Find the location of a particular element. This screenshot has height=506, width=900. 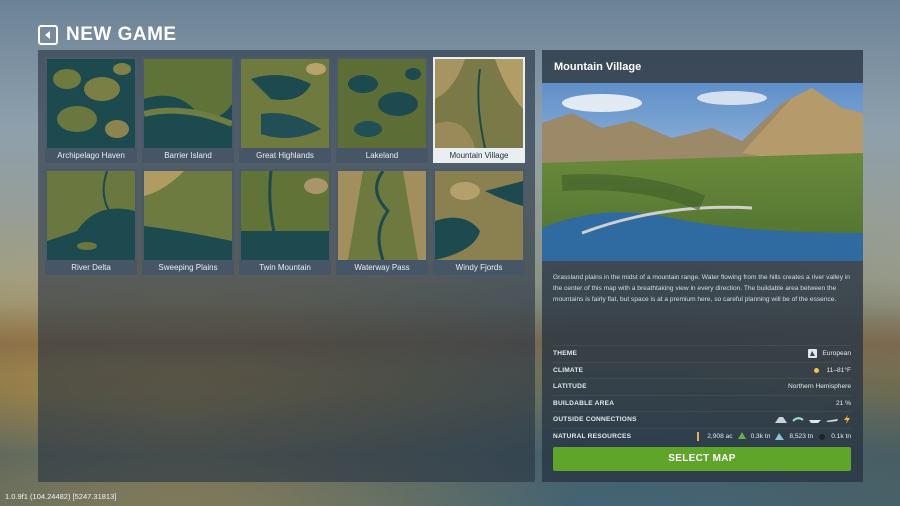

version-string: 1.0.9f1 (104.24482) [5247.31813] is located at coordinates (61, 496).